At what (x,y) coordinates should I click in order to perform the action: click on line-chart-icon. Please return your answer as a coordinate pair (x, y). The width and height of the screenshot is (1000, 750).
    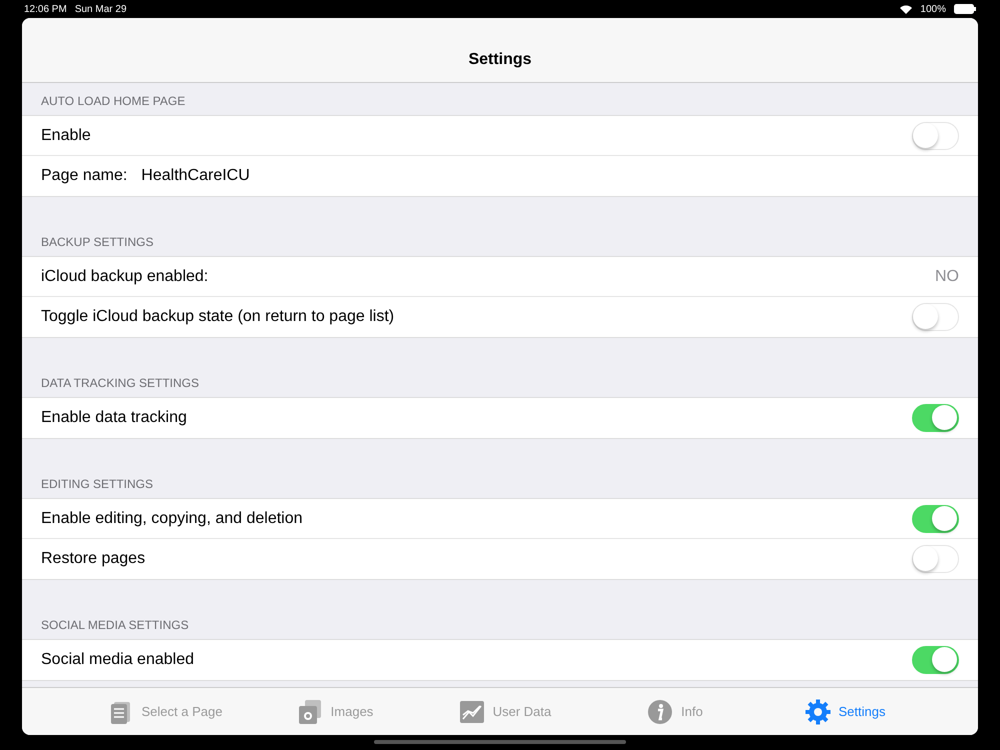
    Looking at the image, I should click on (471, 711).